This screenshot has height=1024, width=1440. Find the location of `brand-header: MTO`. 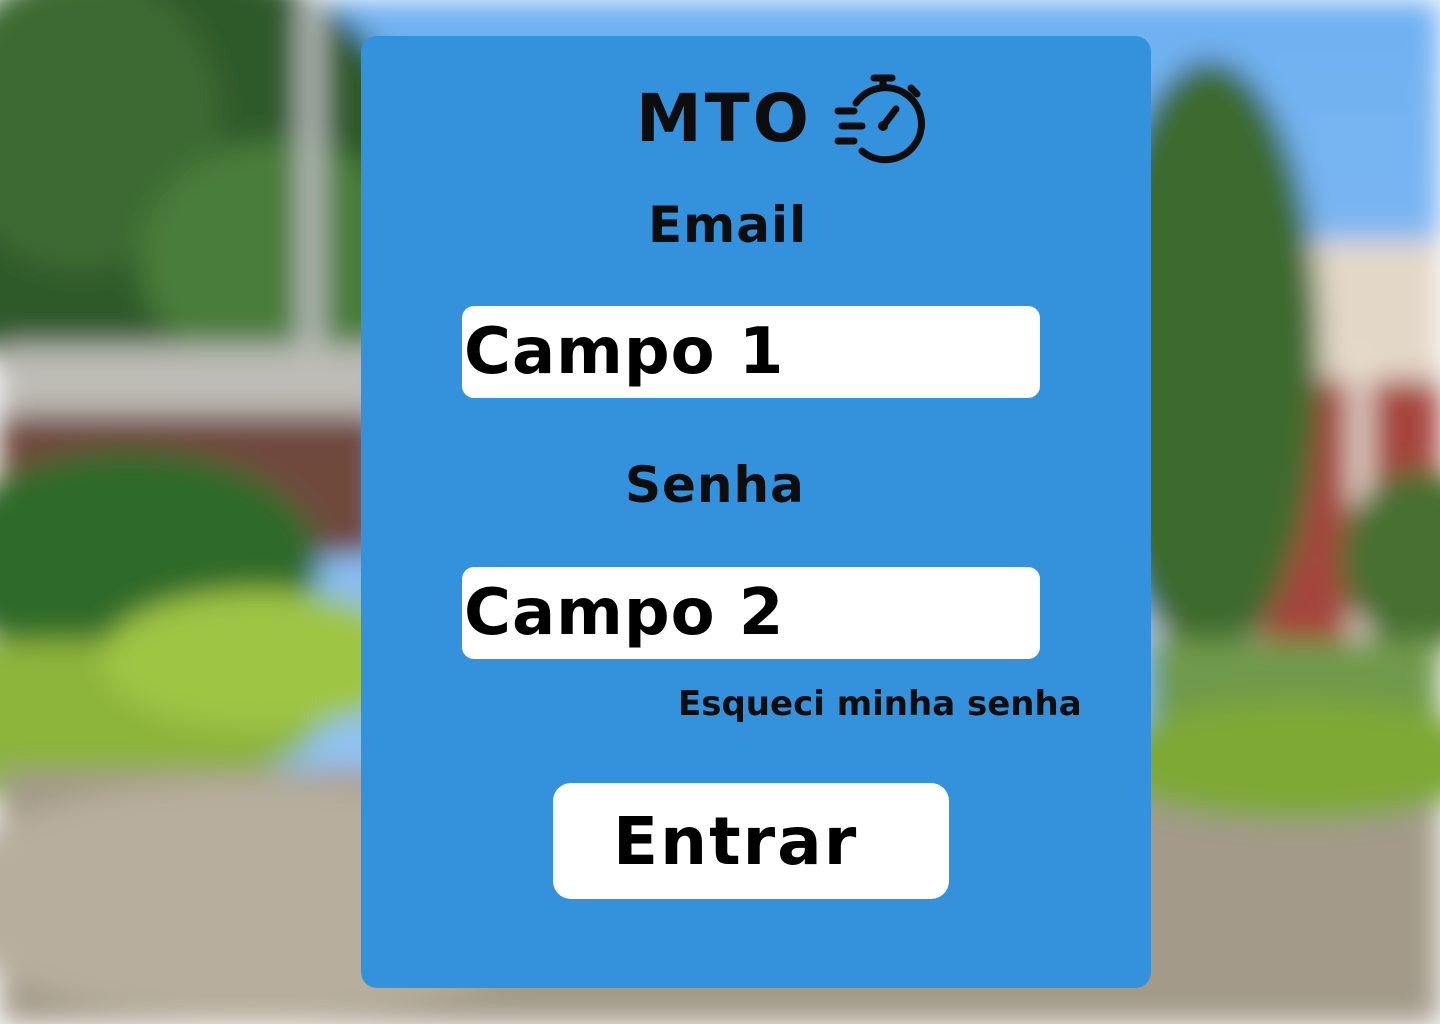

brand-header: MTO is located at coordinates (781, 119).